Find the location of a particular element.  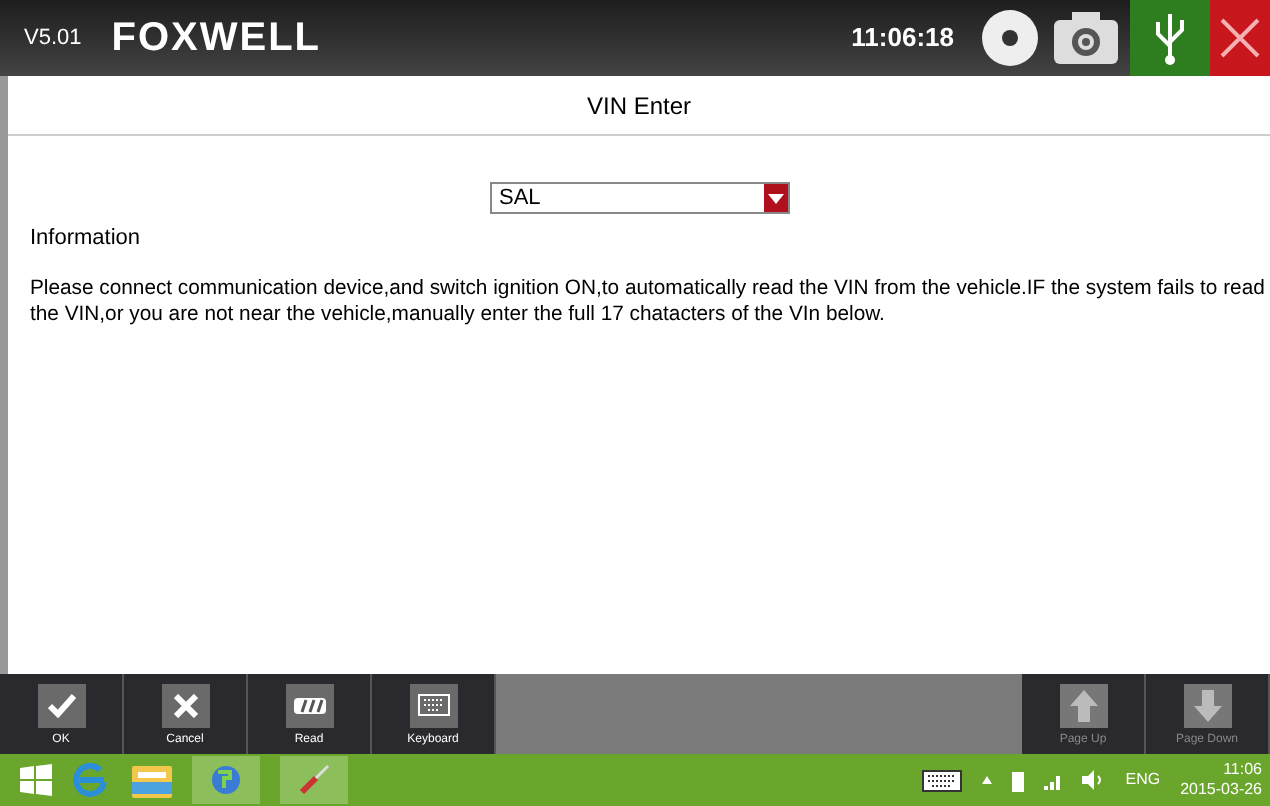

windows-icon is located at coordinates (36, 780).